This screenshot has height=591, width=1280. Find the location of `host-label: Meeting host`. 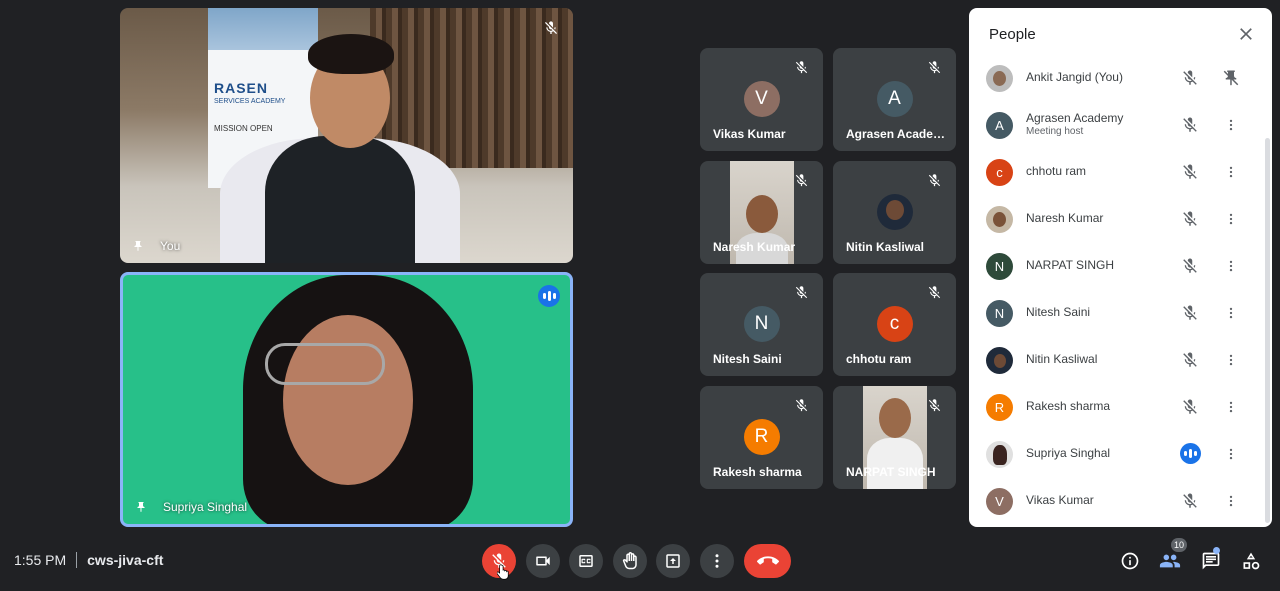

host-label: Meeting host is located at coordinates (1055, 131).